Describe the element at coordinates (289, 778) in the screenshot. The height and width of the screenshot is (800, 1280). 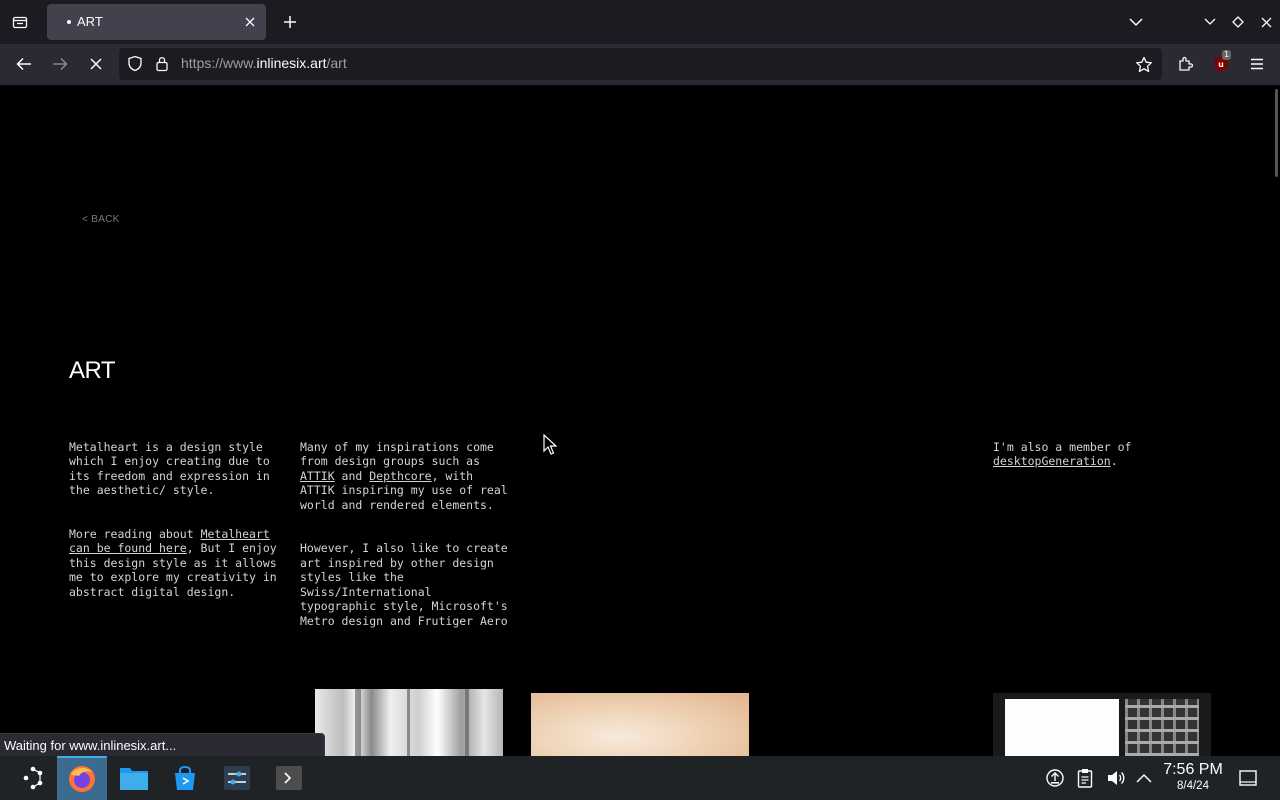
I see `terminal-icon` at that location.